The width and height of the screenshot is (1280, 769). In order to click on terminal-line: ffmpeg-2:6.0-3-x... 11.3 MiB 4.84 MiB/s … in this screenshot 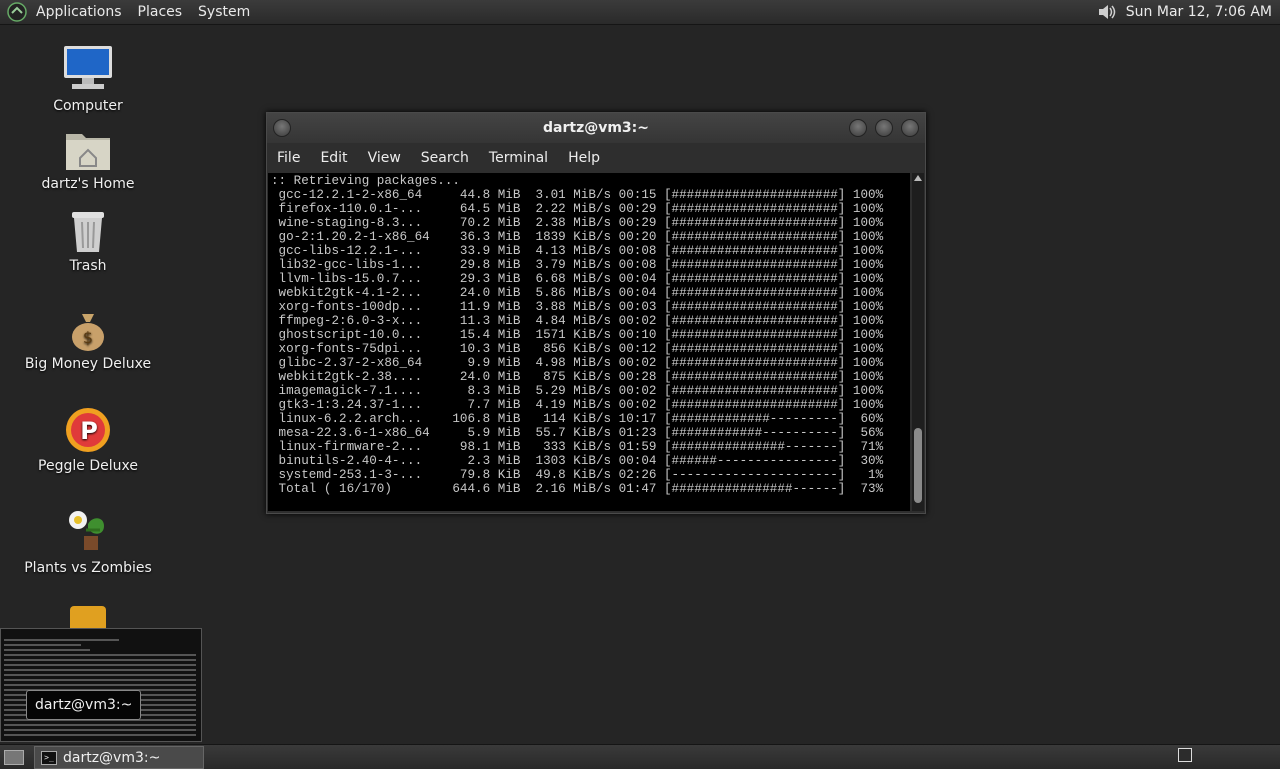, I will do `click(577, 321)`.